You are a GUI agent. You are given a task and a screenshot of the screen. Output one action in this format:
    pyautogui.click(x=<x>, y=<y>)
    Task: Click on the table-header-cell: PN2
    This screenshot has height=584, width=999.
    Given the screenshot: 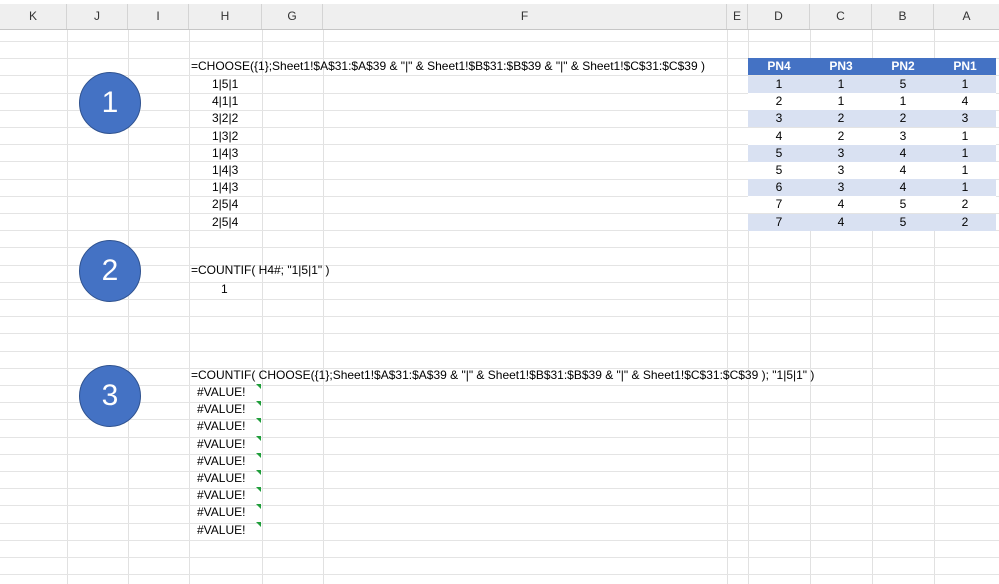 What is the action you would take?
    pyautogui.click(x=903, y=66)
    